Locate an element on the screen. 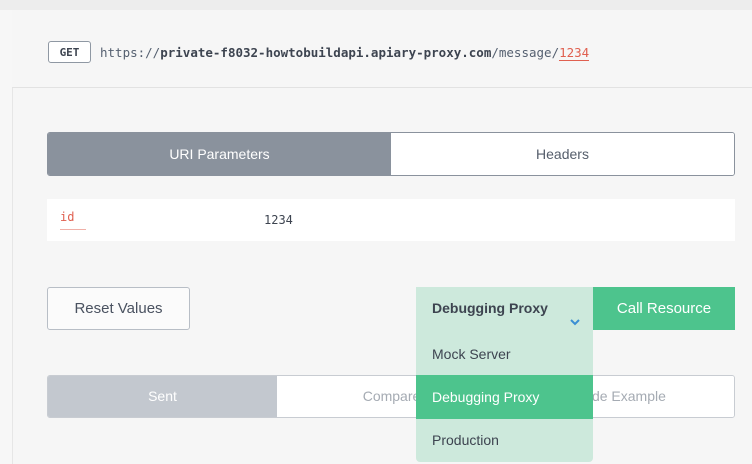 The width and height of the screenshot is (752, 464). environment-select-value: Debugging Proxy is located at coordinates (490, 308).